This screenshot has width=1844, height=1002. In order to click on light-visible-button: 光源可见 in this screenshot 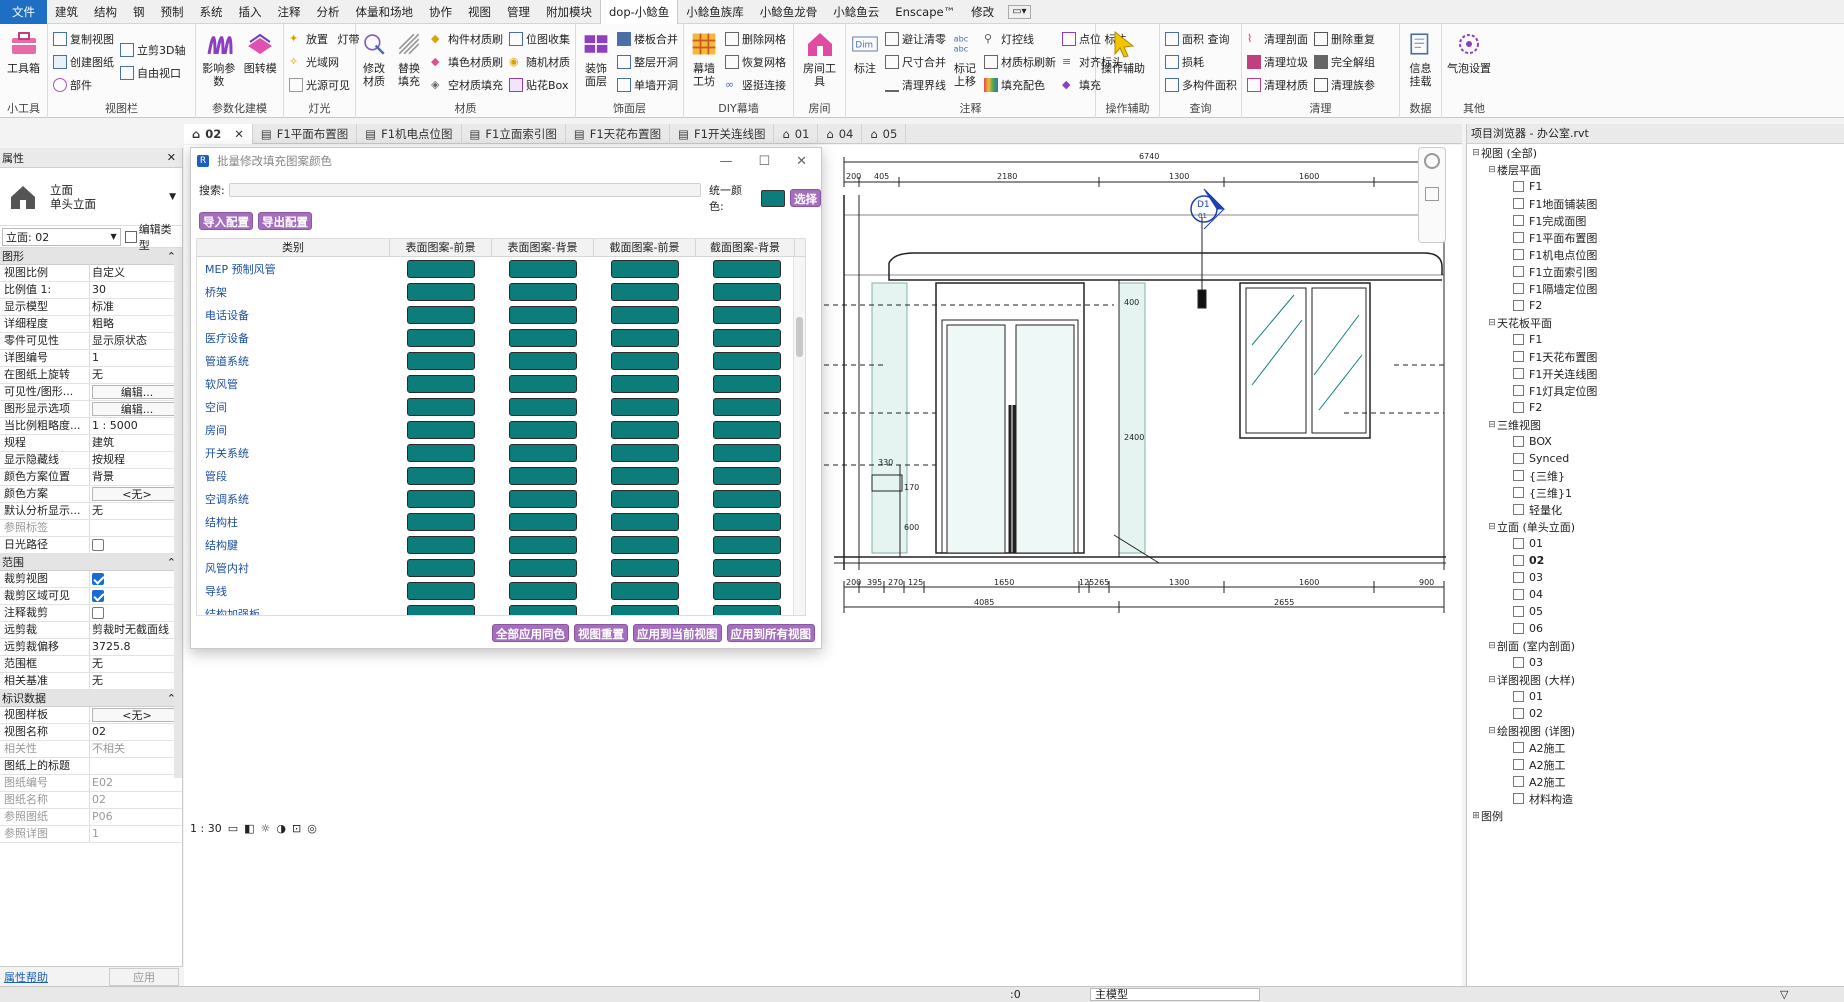, I will do `click(324, 85)`.